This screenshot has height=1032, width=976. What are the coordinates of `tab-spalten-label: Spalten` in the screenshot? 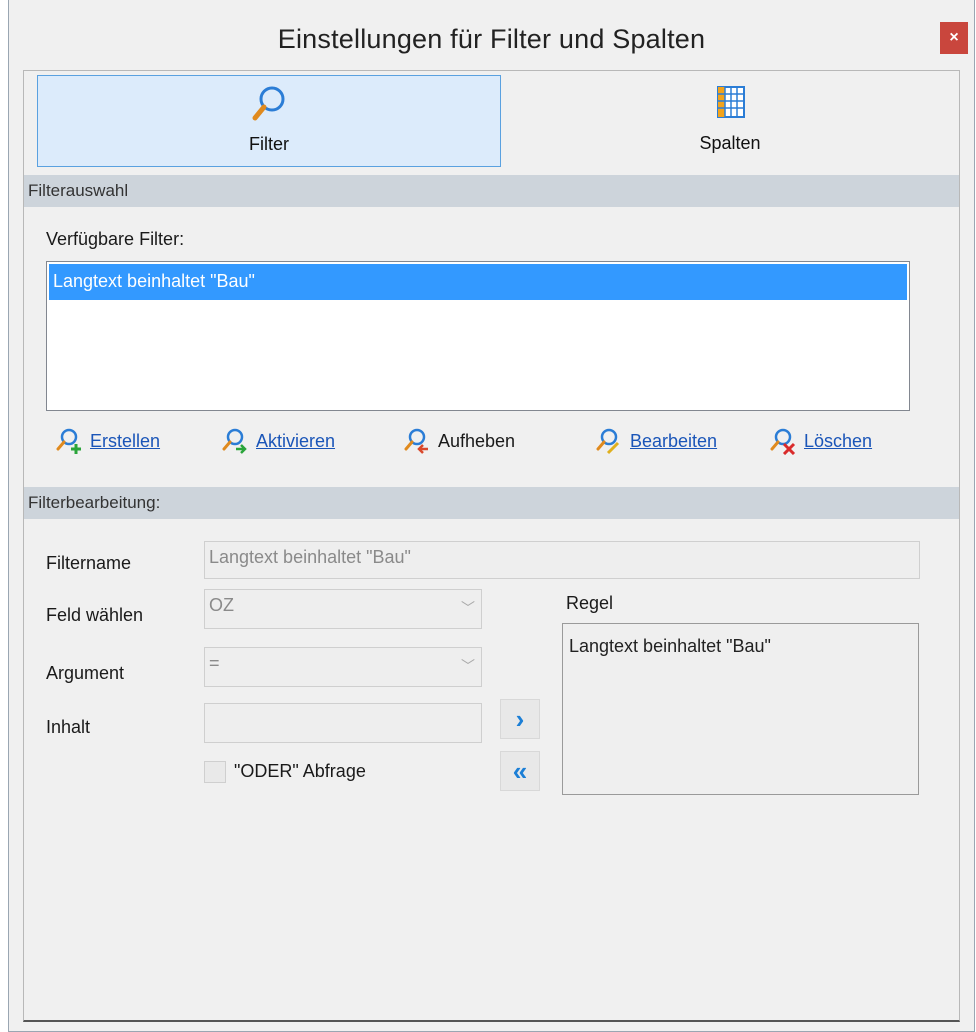 It's located at (730, 143).